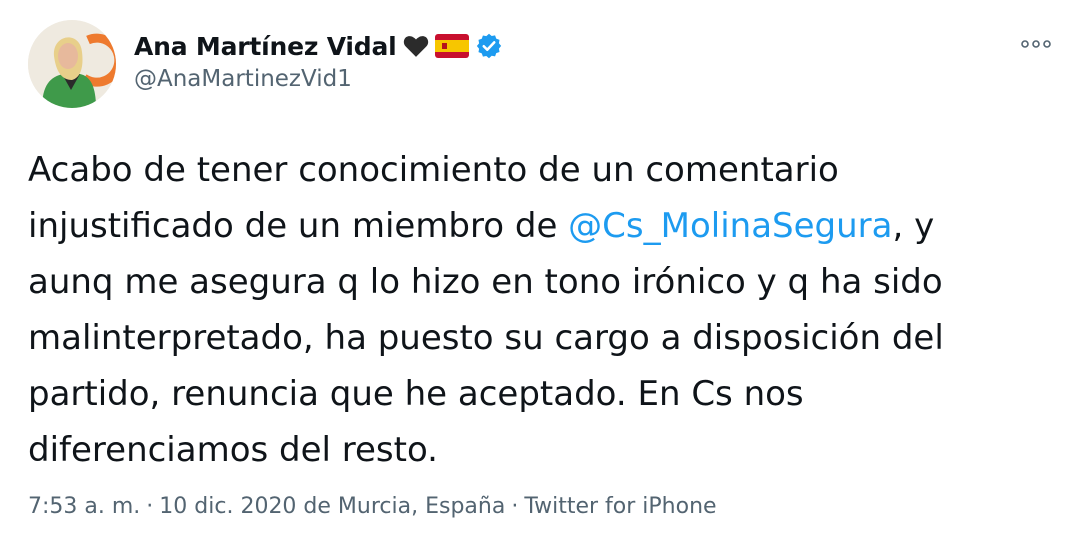 The width and height of the screenshot is (1080, 550). I want to click on more-icon, so click(1036, 44).